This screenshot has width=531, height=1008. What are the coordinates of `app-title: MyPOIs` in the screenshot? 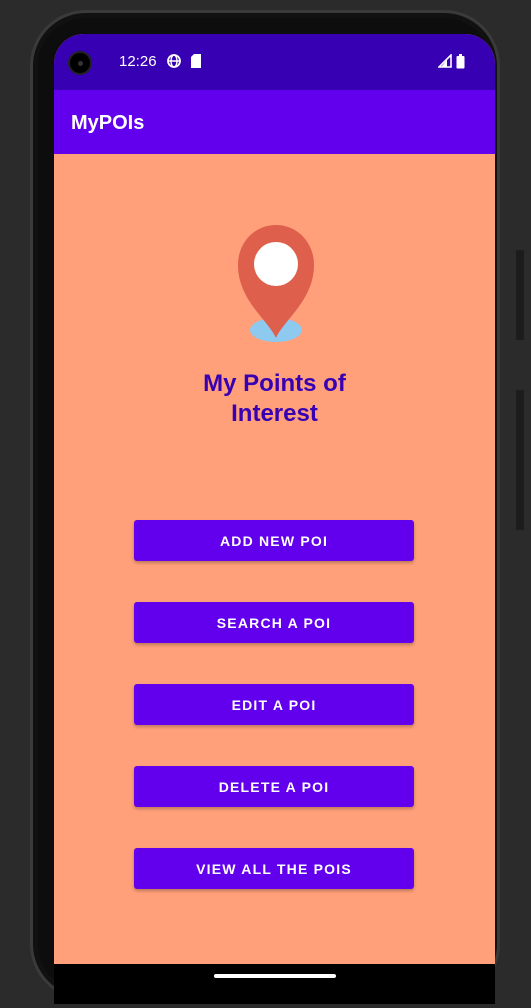 It's located at (108, 123).